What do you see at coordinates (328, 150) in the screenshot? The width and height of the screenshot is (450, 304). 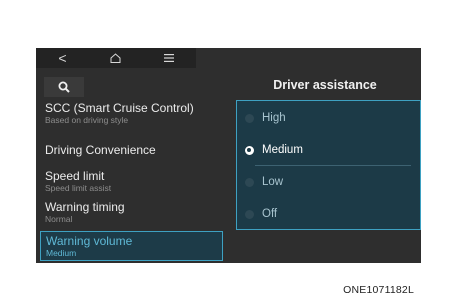 I see `option-medium: Medium` at bounding box center [328, 150].